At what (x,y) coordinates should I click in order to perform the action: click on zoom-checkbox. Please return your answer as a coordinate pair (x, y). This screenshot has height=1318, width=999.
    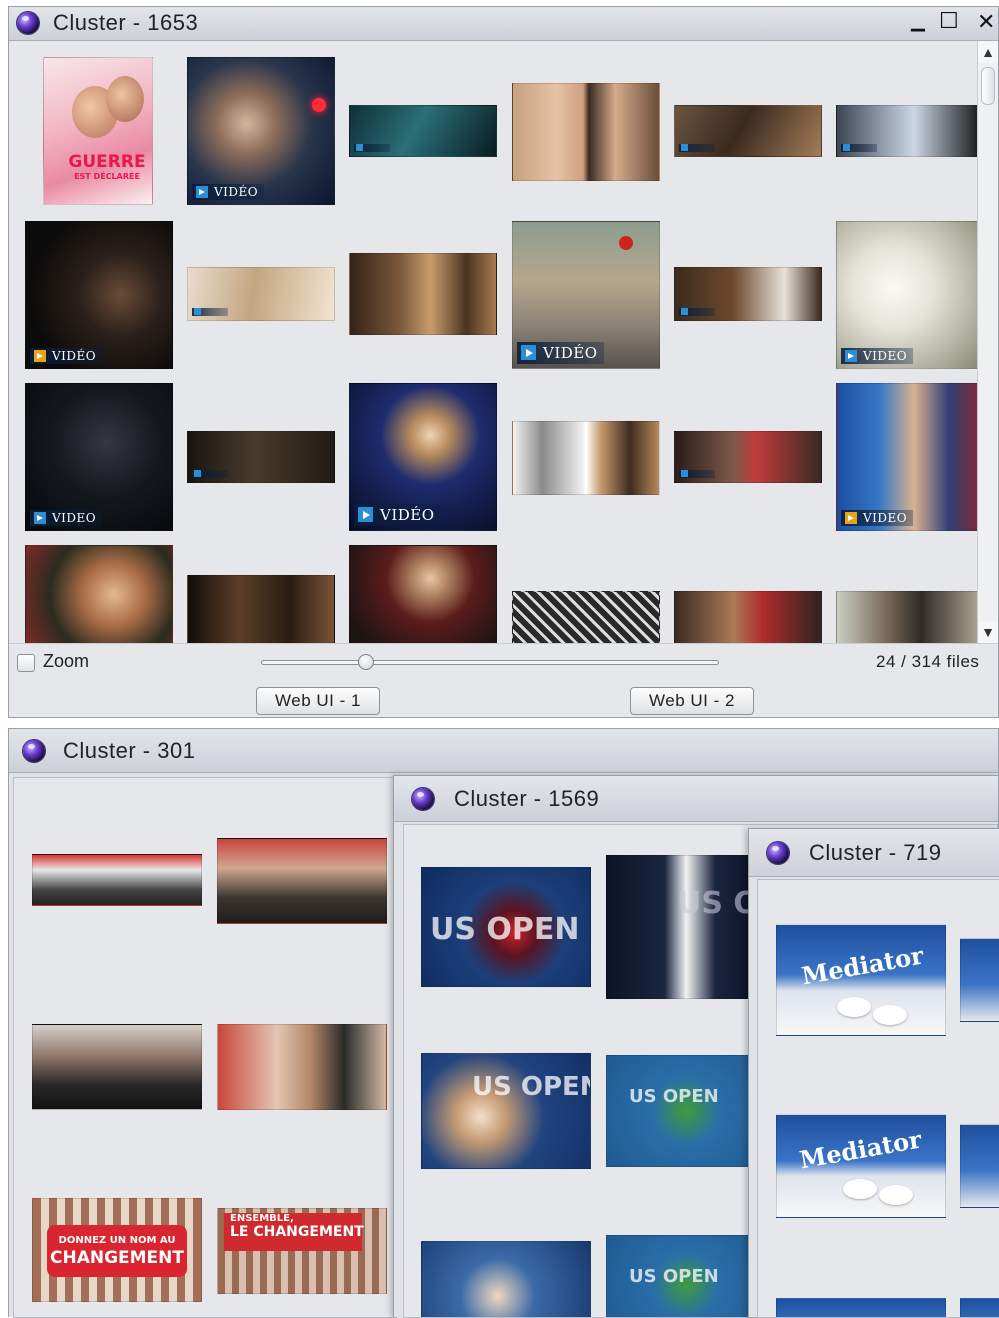
    Looking at the image, I should click on (26, 663).